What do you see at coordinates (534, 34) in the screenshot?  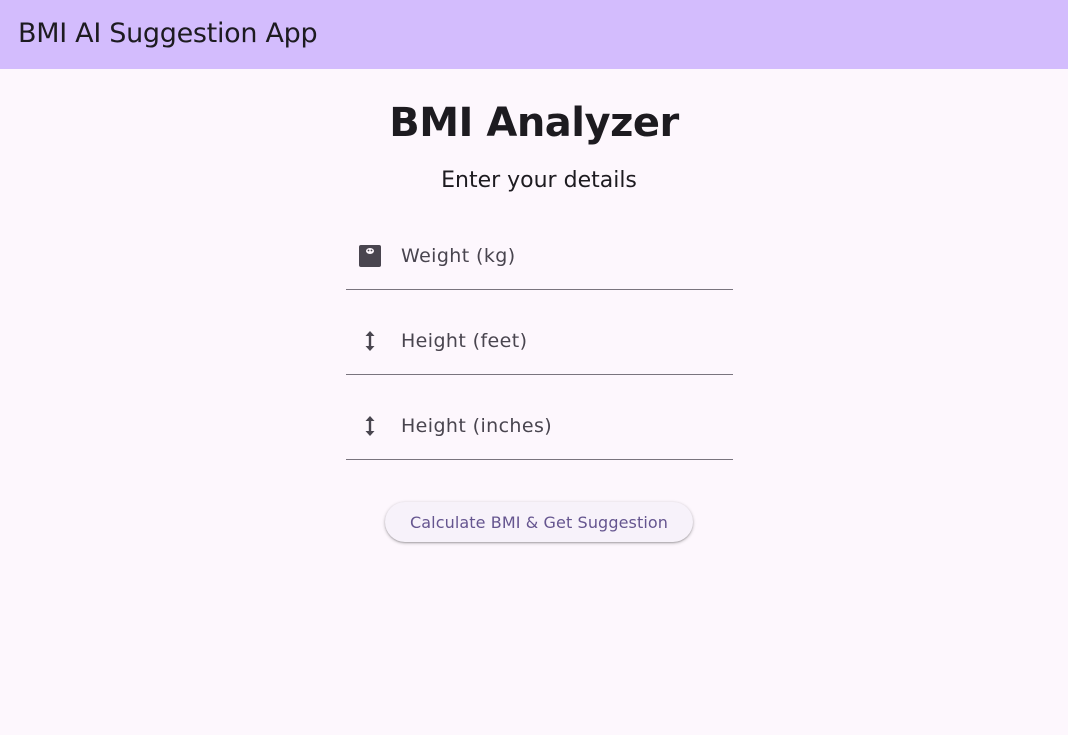 I see `app-bar: BMI AI Suggestion App` at bounding box center [534, 34].